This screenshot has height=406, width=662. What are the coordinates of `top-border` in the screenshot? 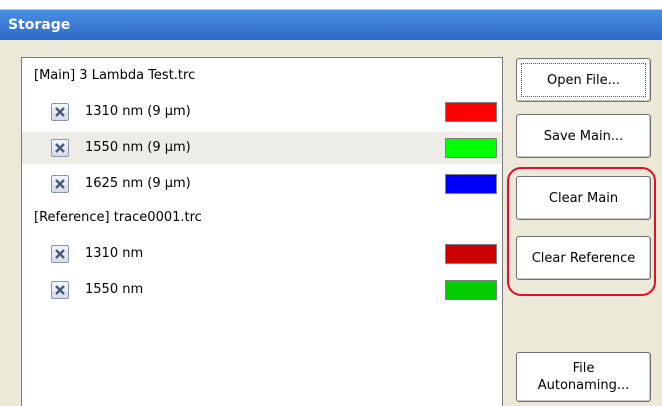 It's located at (331, 5).